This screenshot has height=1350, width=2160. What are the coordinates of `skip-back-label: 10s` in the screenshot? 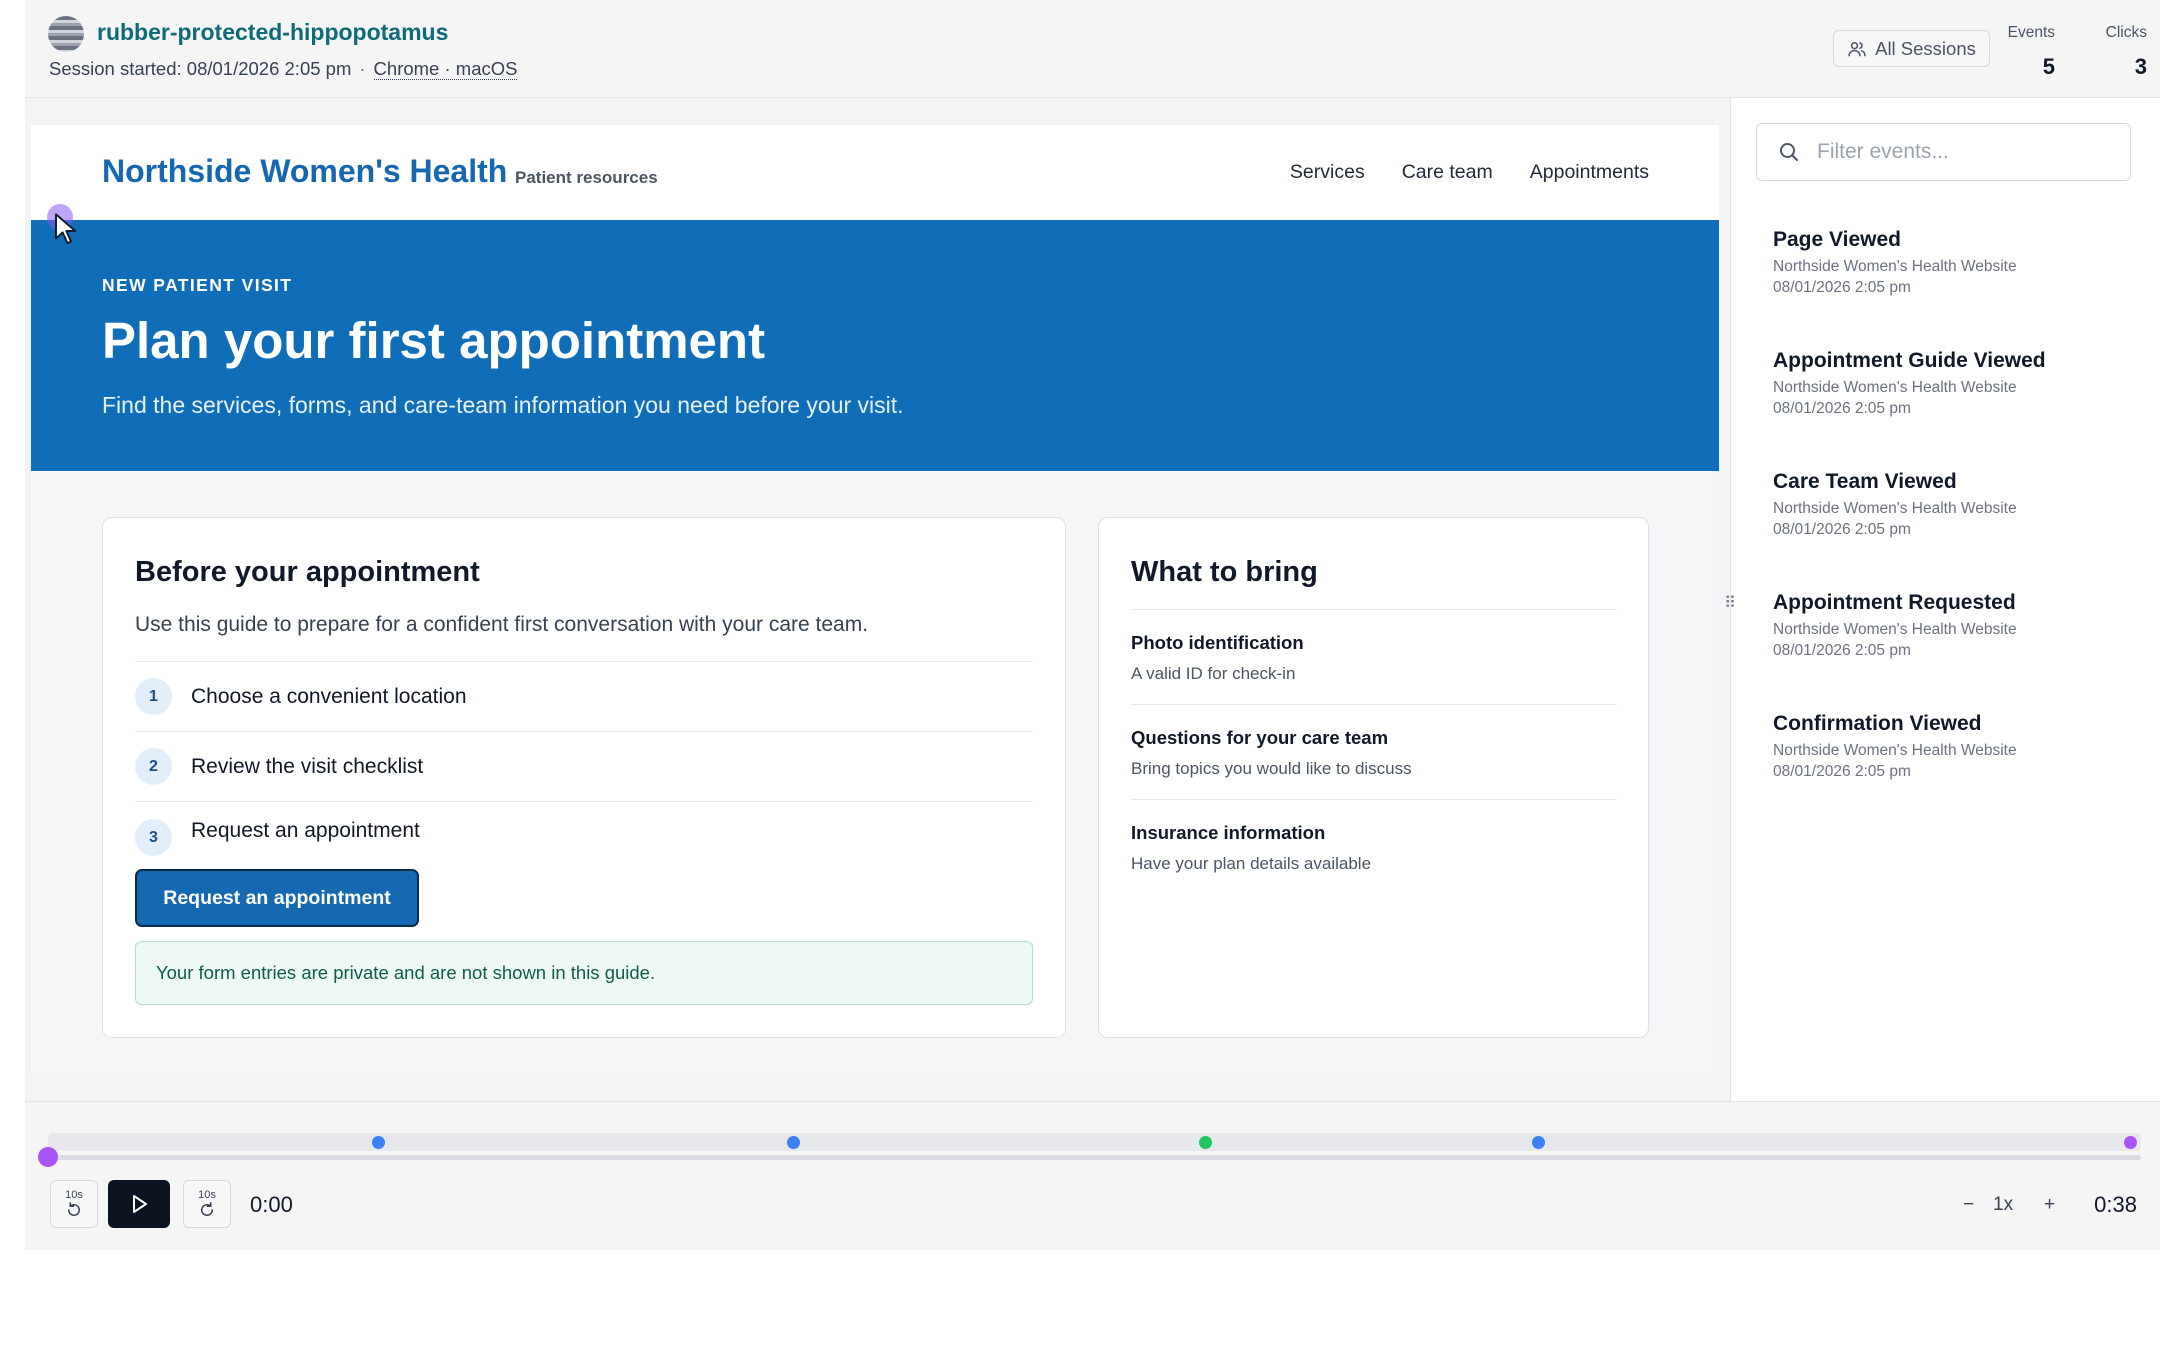 It's located at (74, 1195).